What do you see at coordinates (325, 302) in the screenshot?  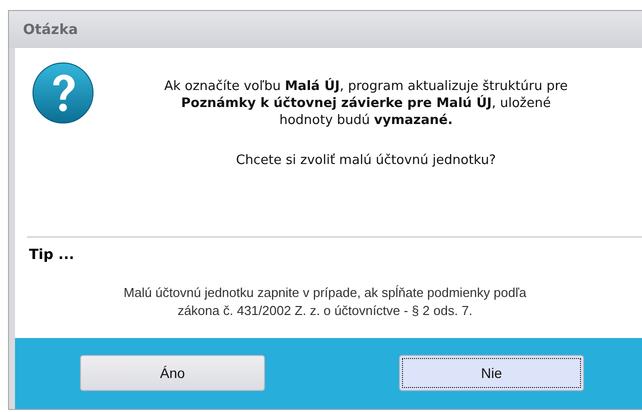 I see `tip-text: Malú účtovnú jednotku zapnite v prípade, ak spĺňate podmienky podľa zákona č. 431/2002 Z. z. o účtovníctve - § 2 ods. 7.` at bounding box center [325, 302].